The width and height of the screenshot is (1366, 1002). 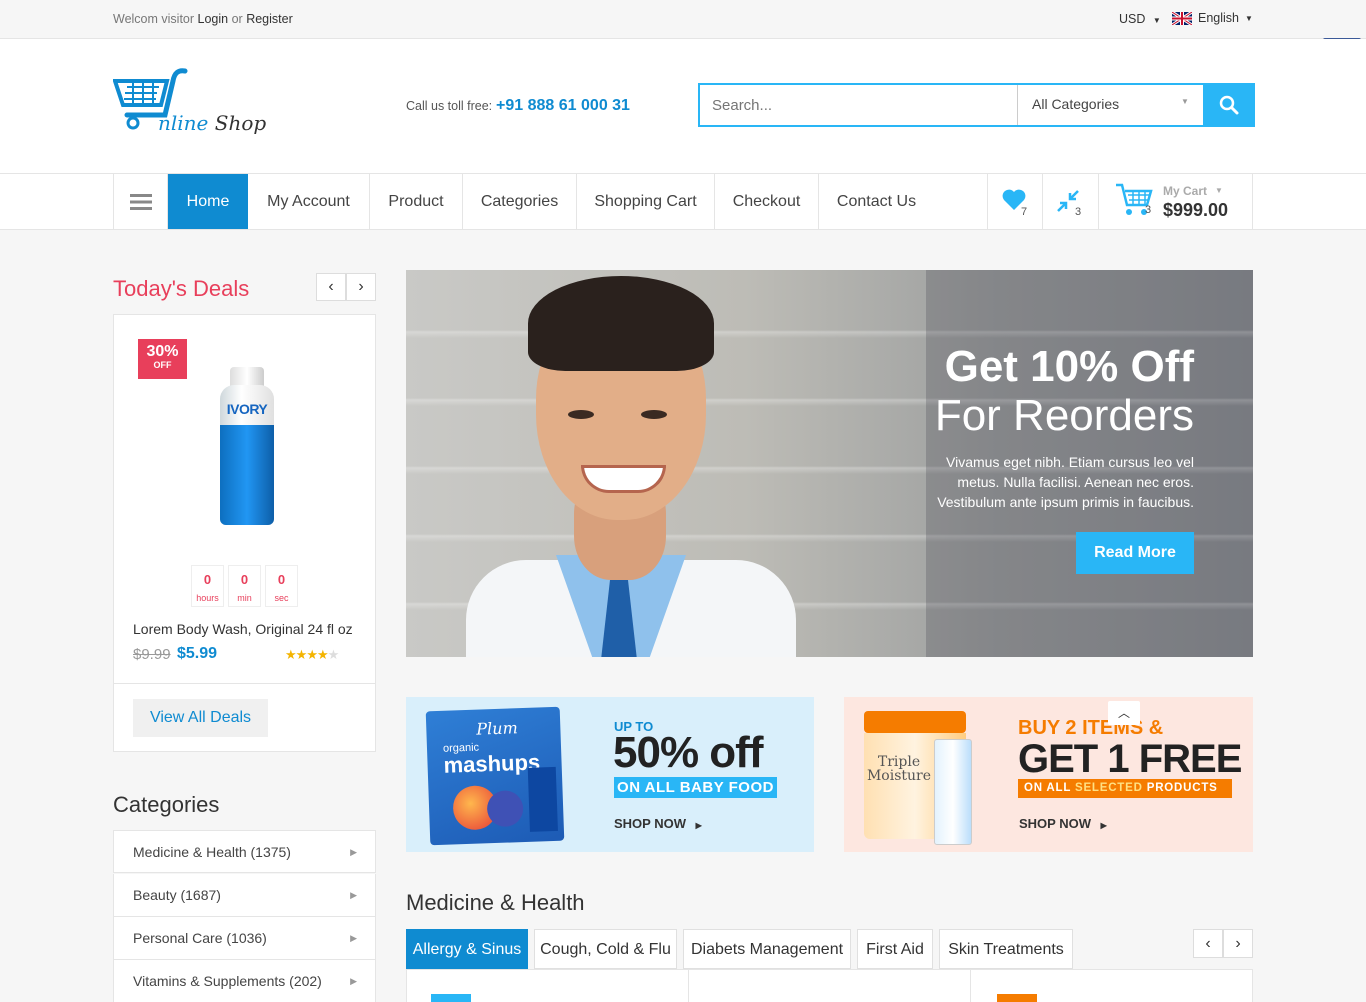 I want to click on section-next-button: ›, so click(x=1238, y=943).